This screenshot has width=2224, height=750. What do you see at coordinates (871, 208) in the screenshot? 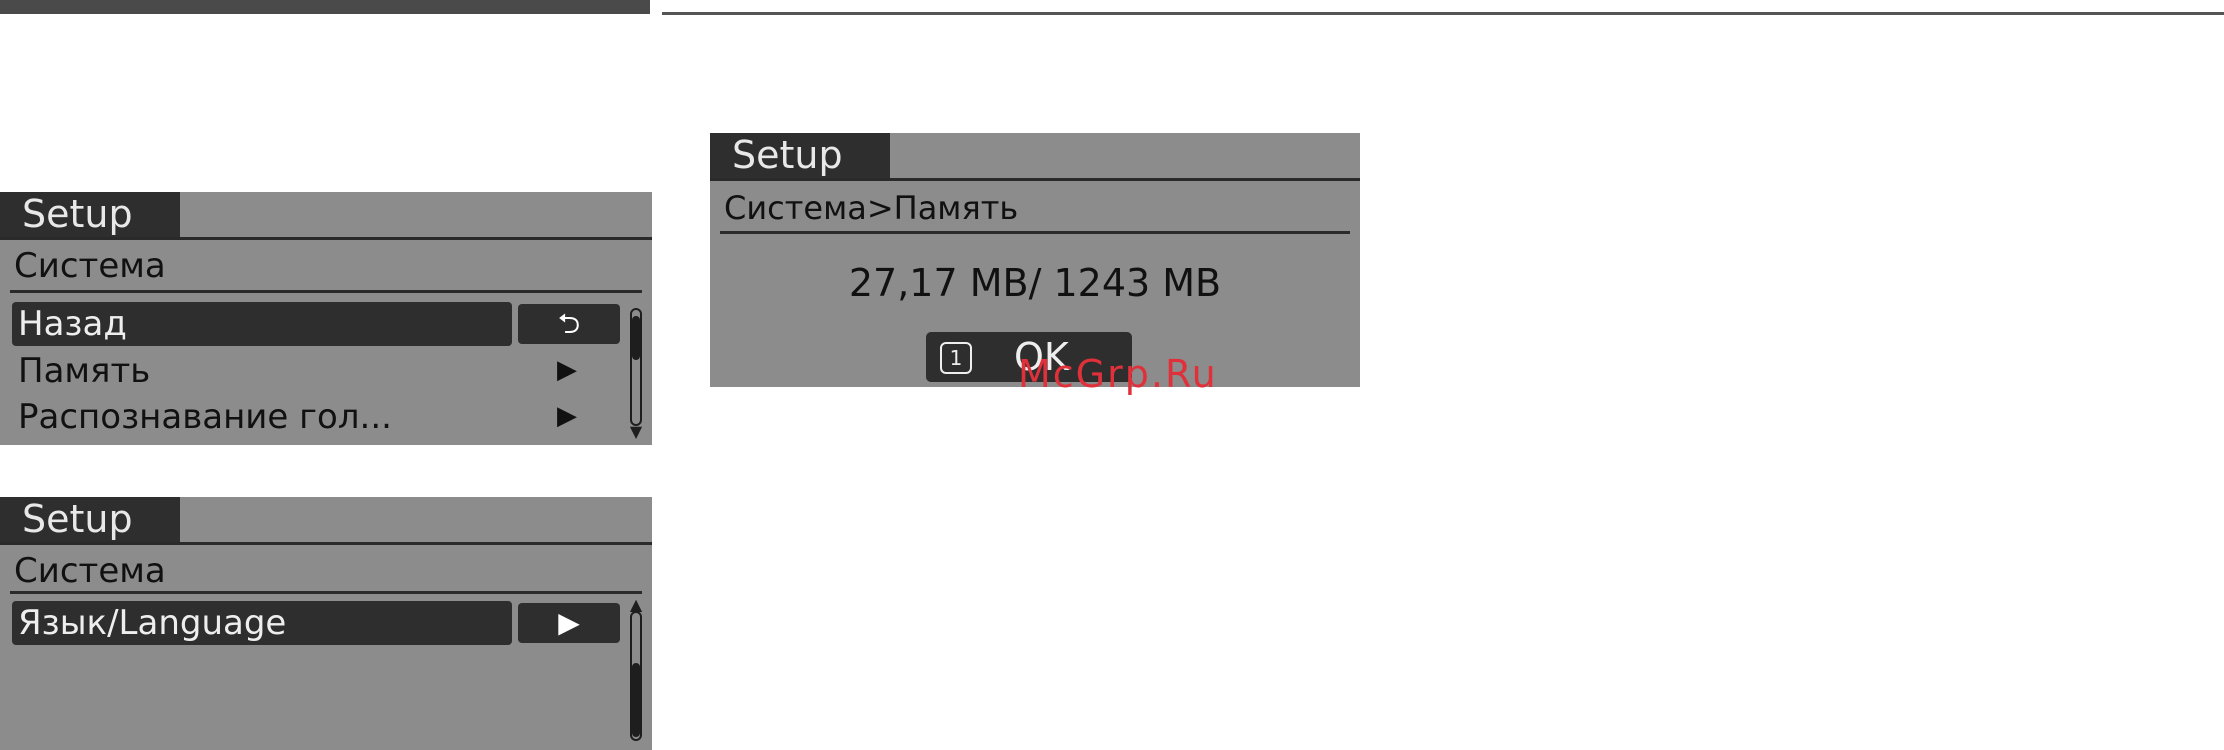
I see `section-title: Система>Память` at bounding box center [871, 208].